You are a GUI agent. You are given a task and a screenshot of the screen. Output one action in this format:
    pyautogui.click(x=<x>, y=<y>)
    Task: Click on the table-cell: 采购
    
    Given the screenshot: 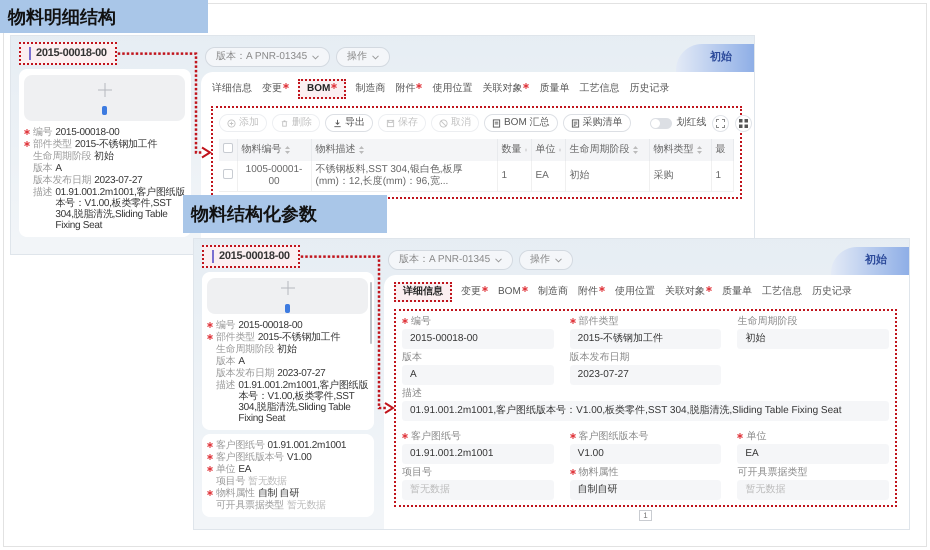 What is the action you would take?
    pyautogui.click(x=680, y=176)
    